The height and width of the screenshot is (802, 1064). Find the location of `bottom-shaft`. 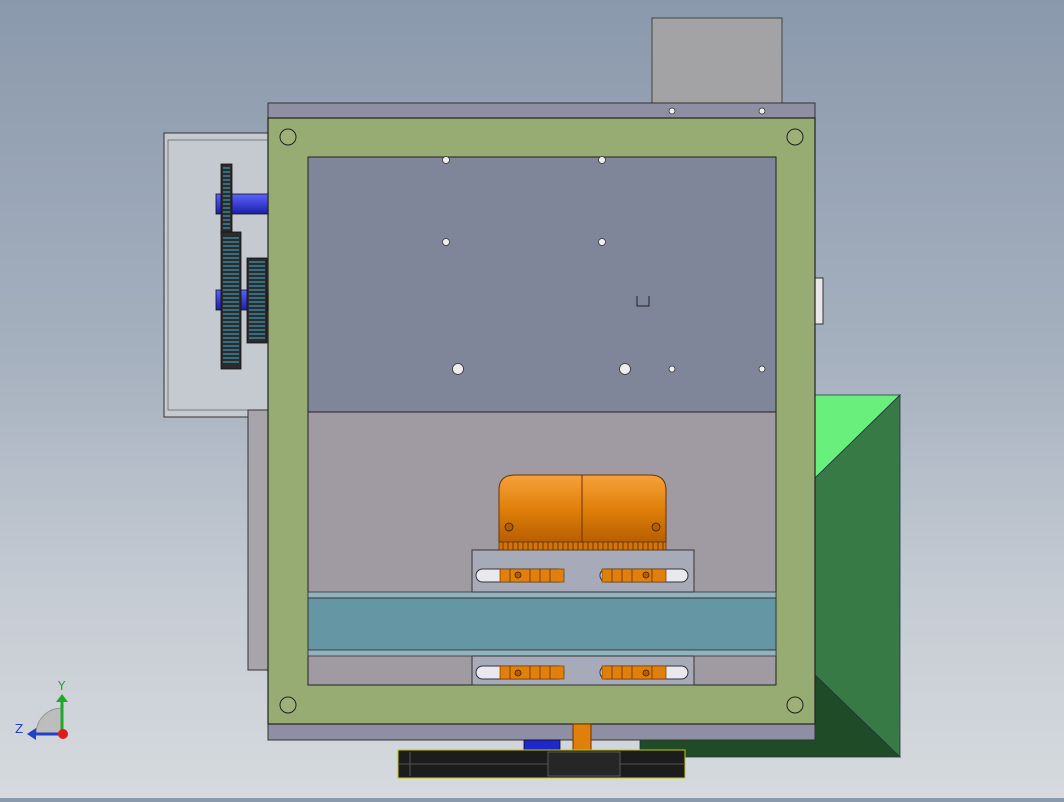

bottom-shaft is located at coordinates (582, 738).